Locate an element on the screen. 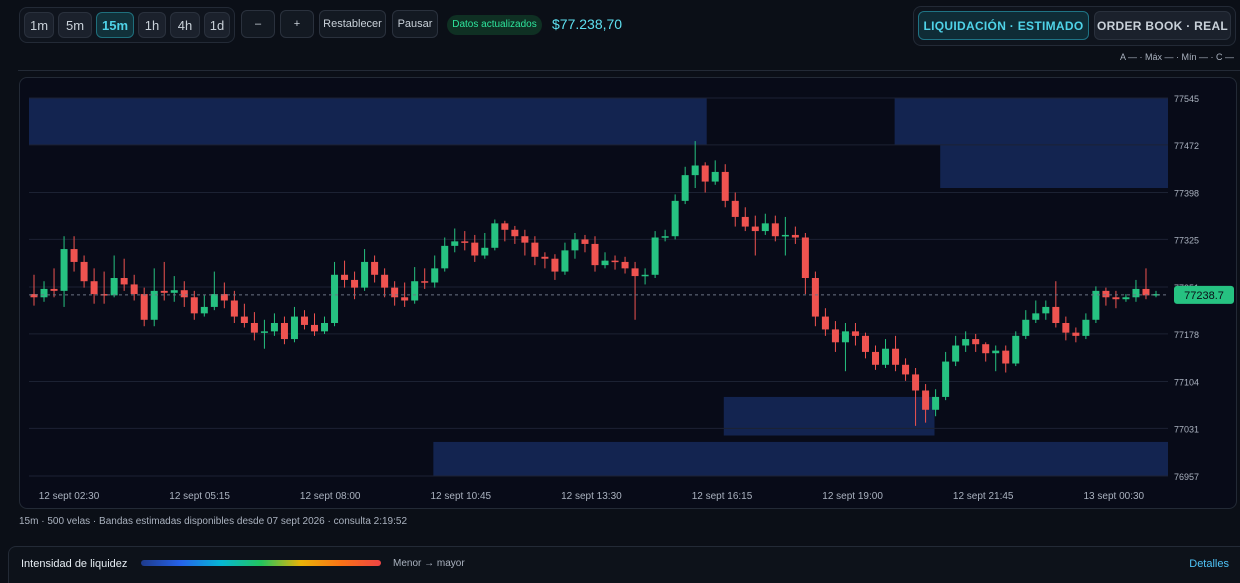 This screenshot has width=1240, height=583. reset-button: Restablecer is located at coordinates (352, 24).